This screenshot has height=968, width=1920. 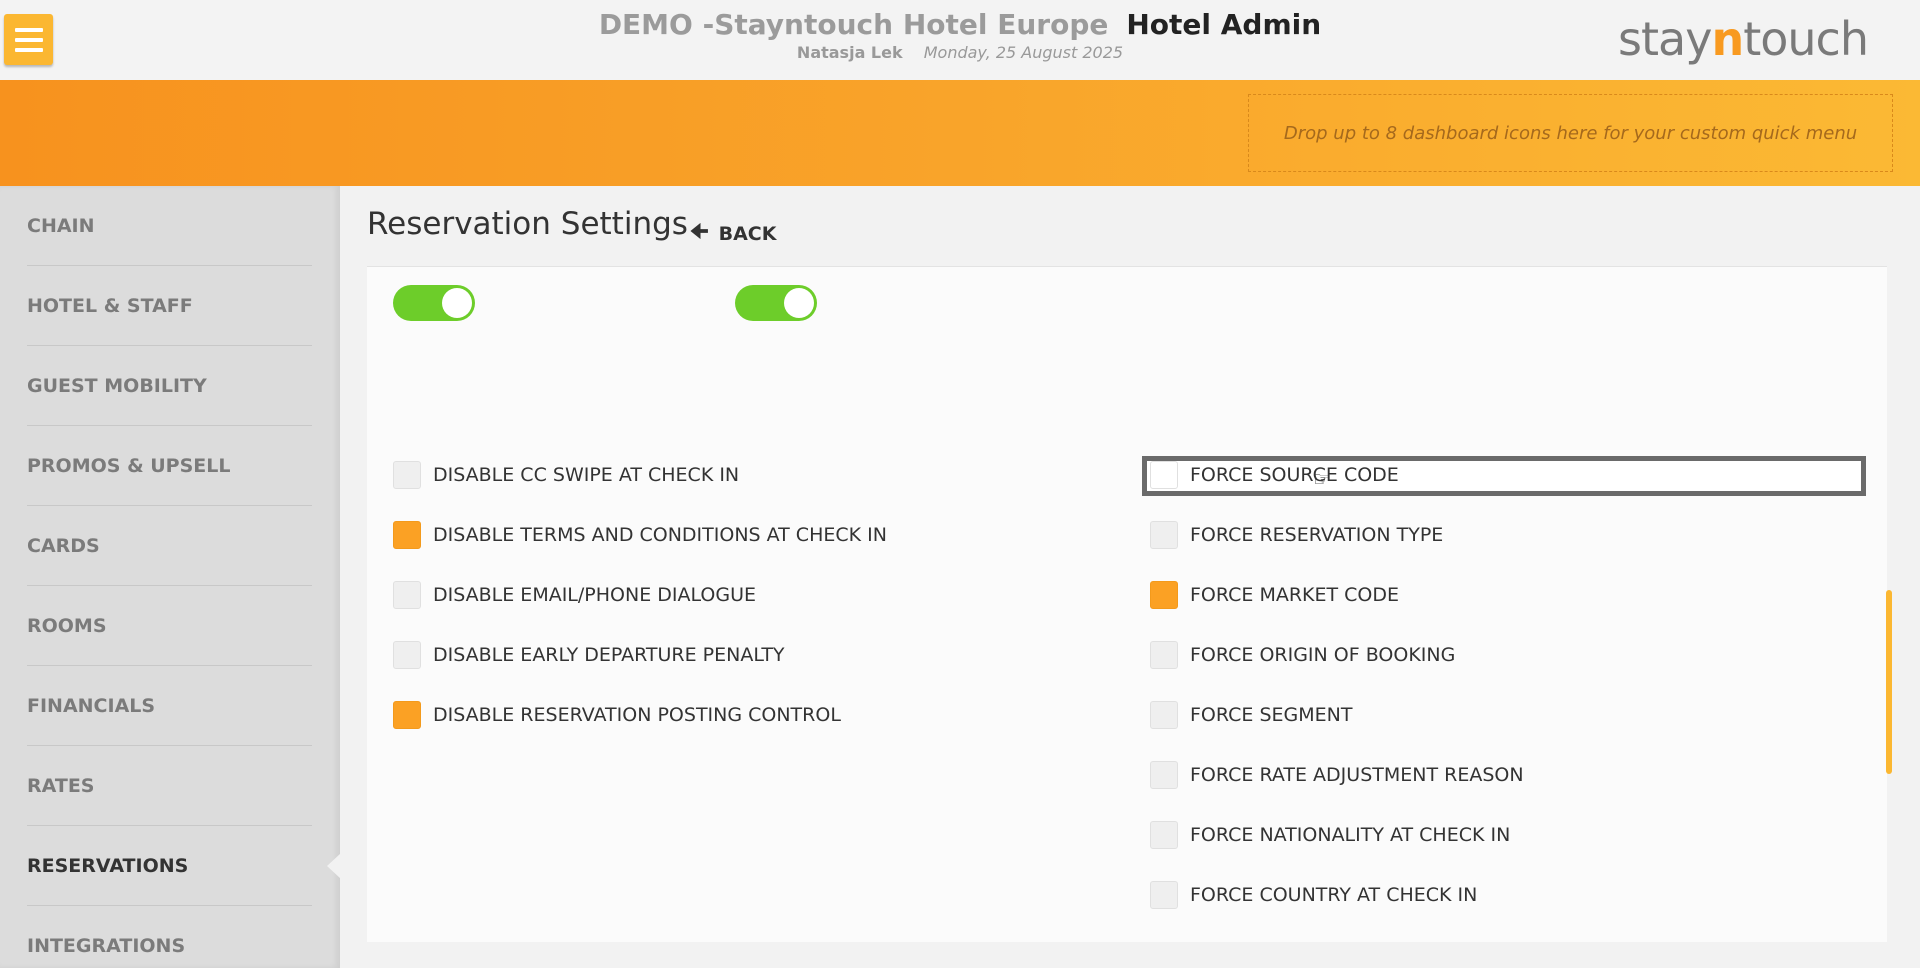 What do you see at coordinates (699, 231) in the screenshot?
I see `arrow-left-icon: 🠈` at bounding box center [699, 231].